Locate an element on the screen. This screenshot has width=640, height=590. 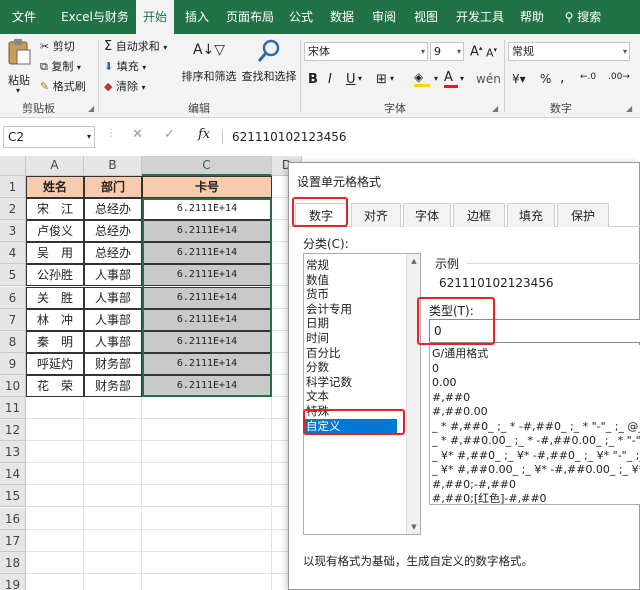
row-header: 9 is located at coordinates (13, 363).